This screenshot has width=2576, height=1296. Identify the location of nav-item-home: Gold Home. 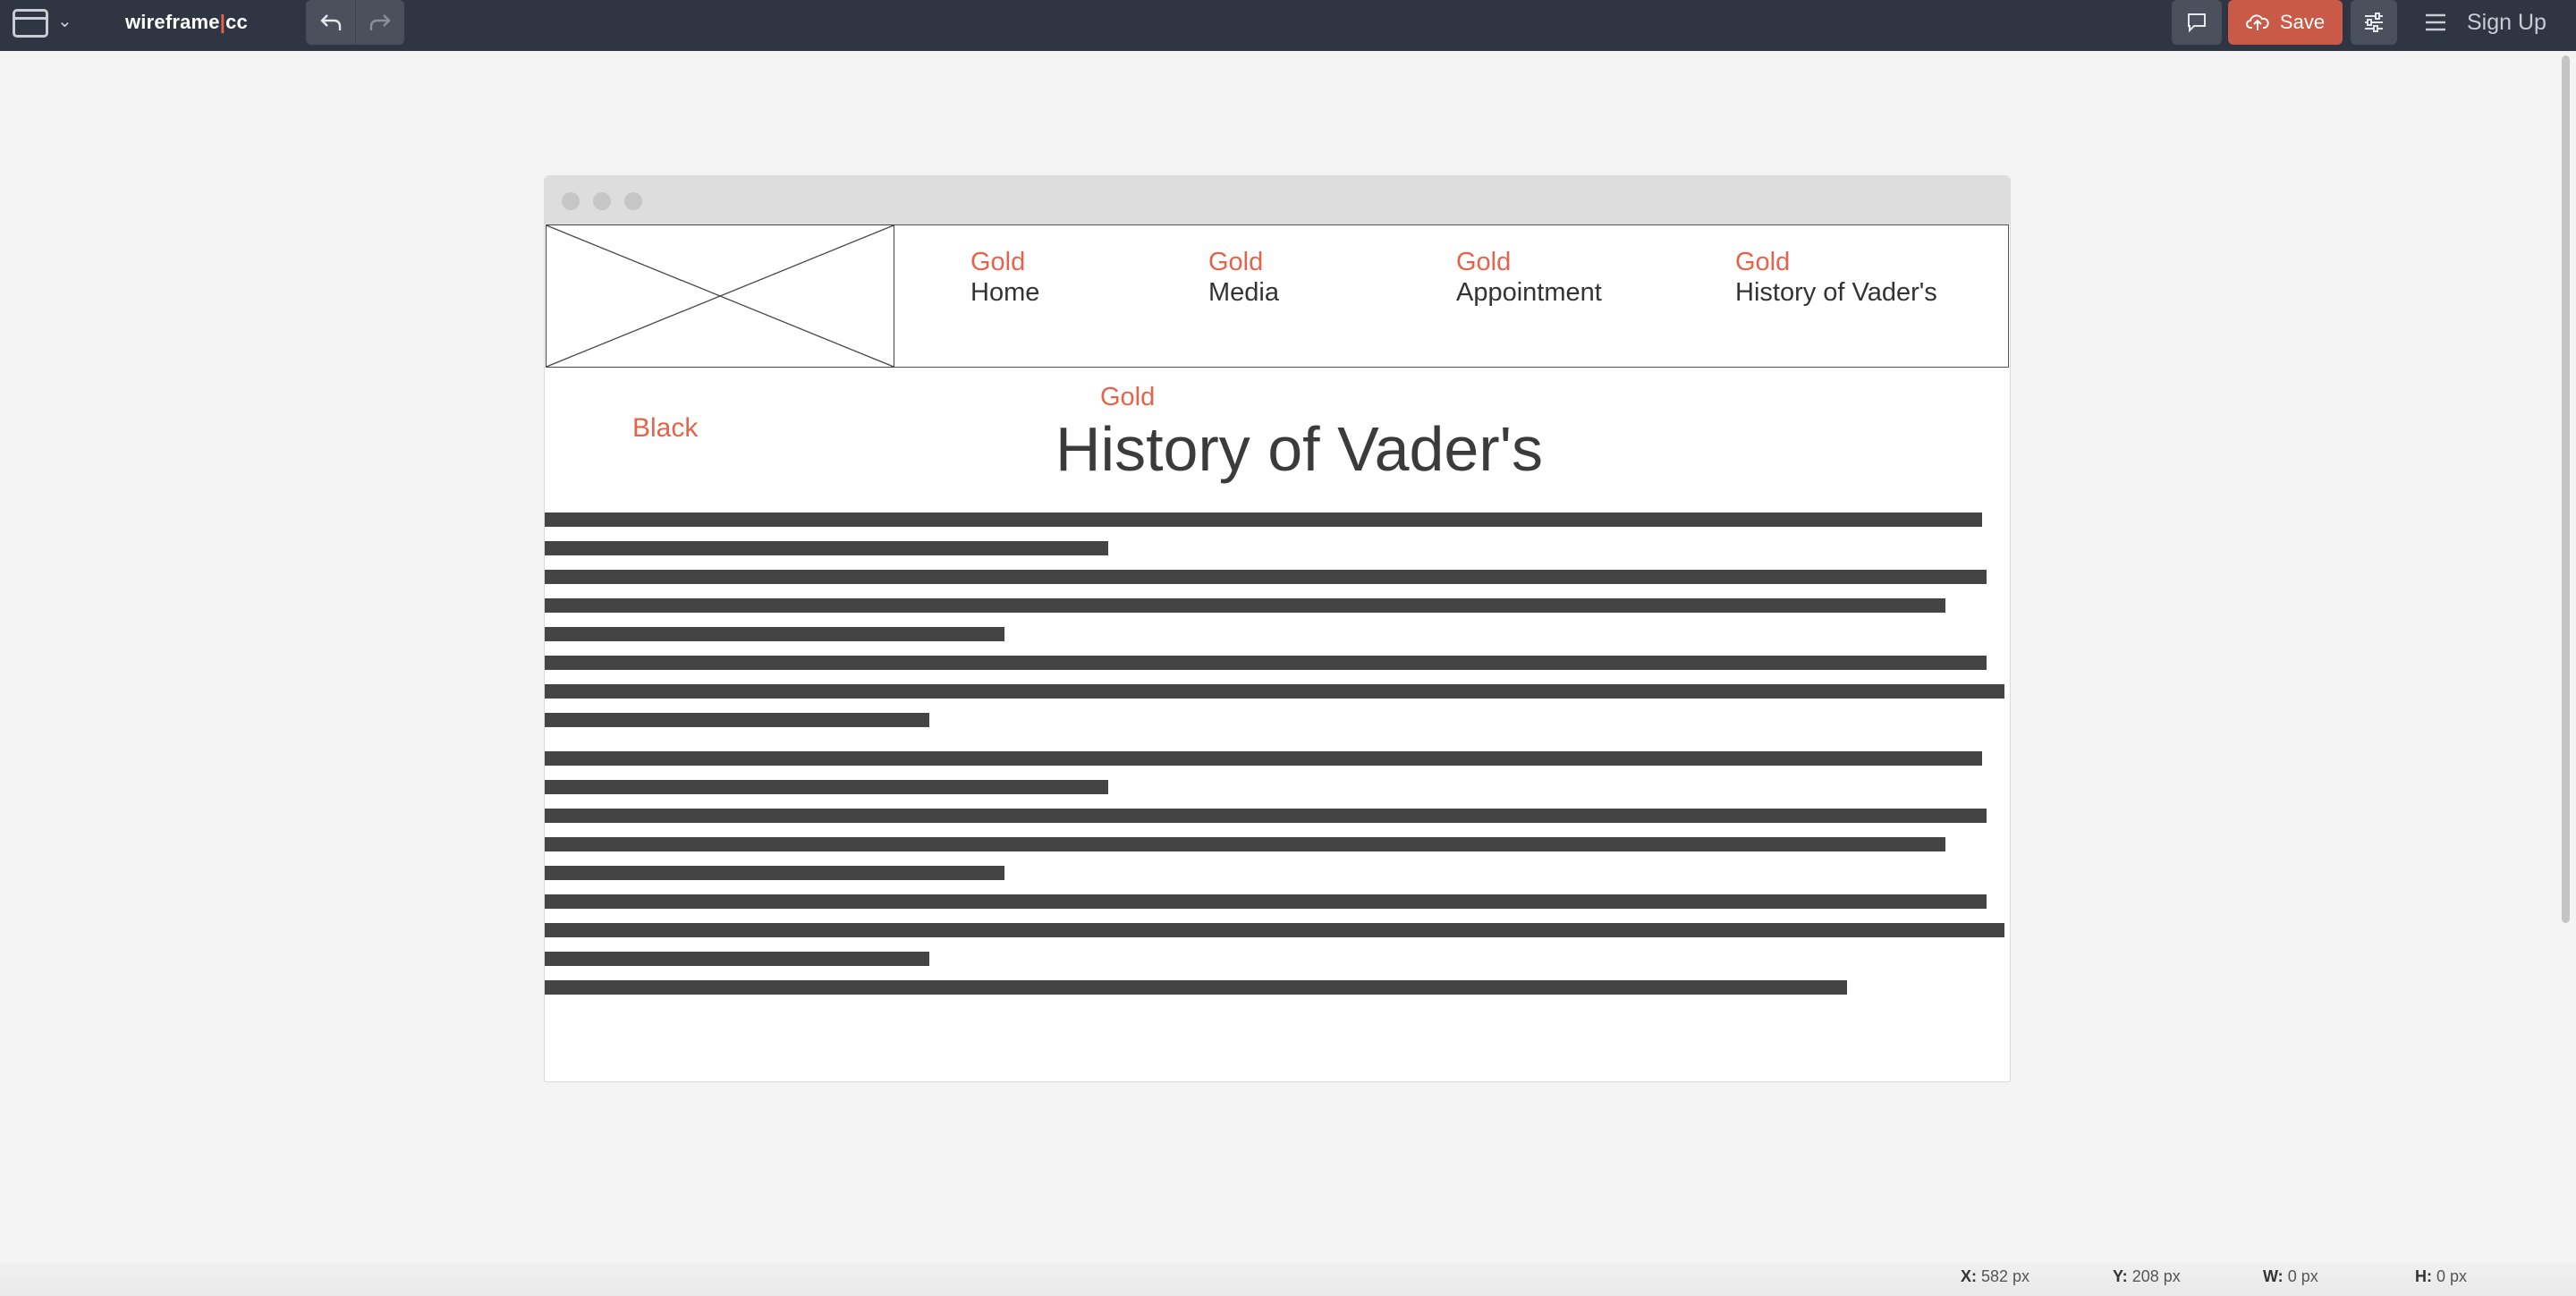
(1004, 277).